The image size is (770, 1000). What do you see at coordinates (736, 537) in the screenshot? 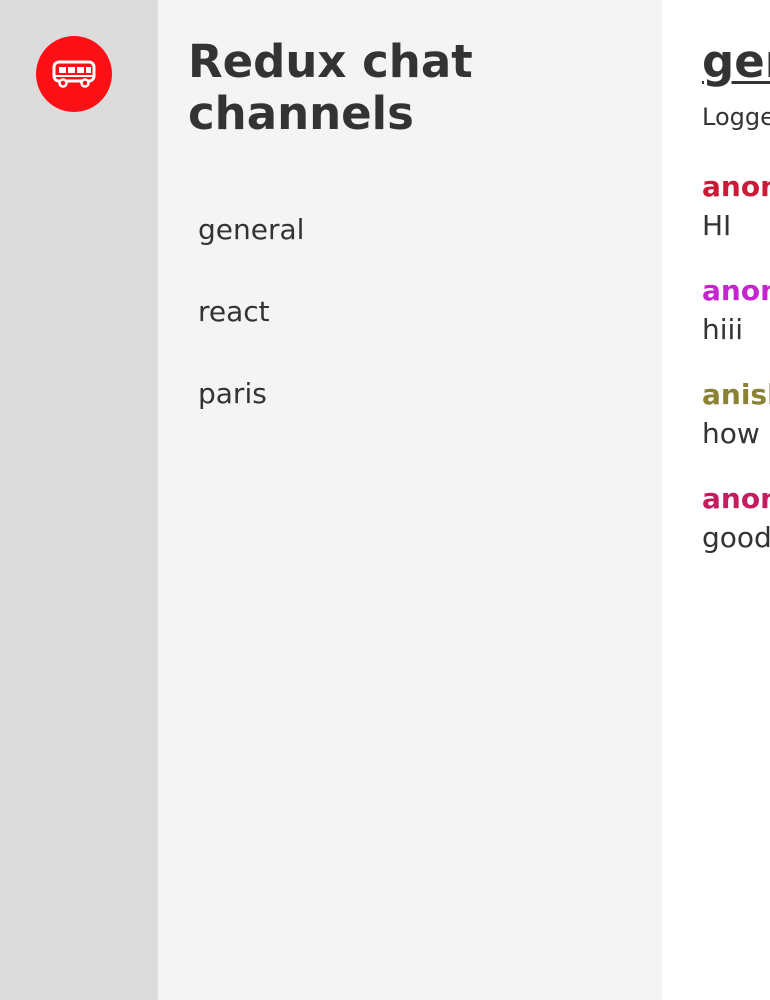
I see `message-text: good` at bounding box center [736, 537].